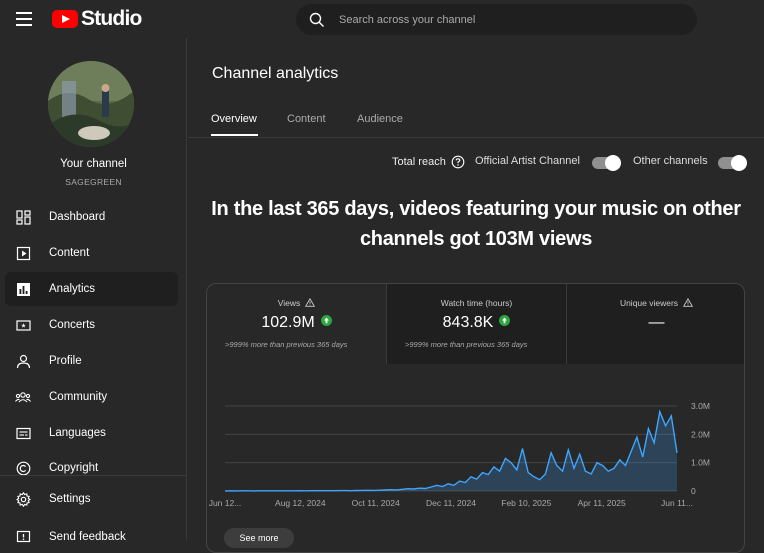  Describe the element at coordinates (306, 119) in the screenshot. I see `tab-content: Content` at that location.